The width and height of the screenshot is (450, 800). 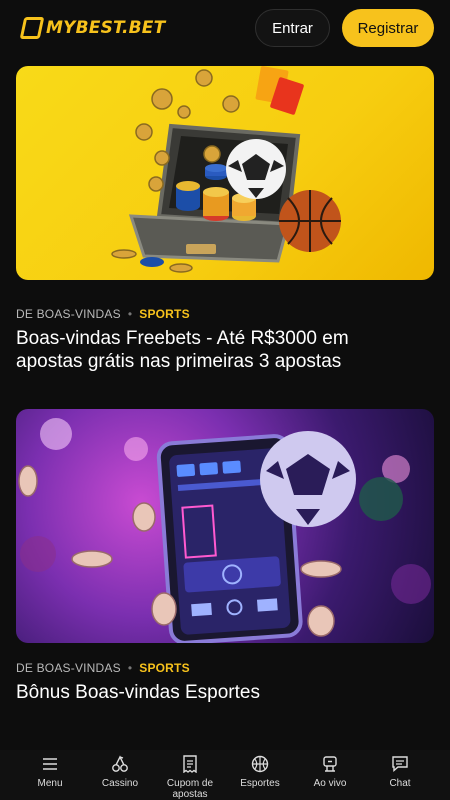 What do you see at coordinates (260, 764) in the screenshot?
I see `basketball-icon` at bounding box center [260, 764].